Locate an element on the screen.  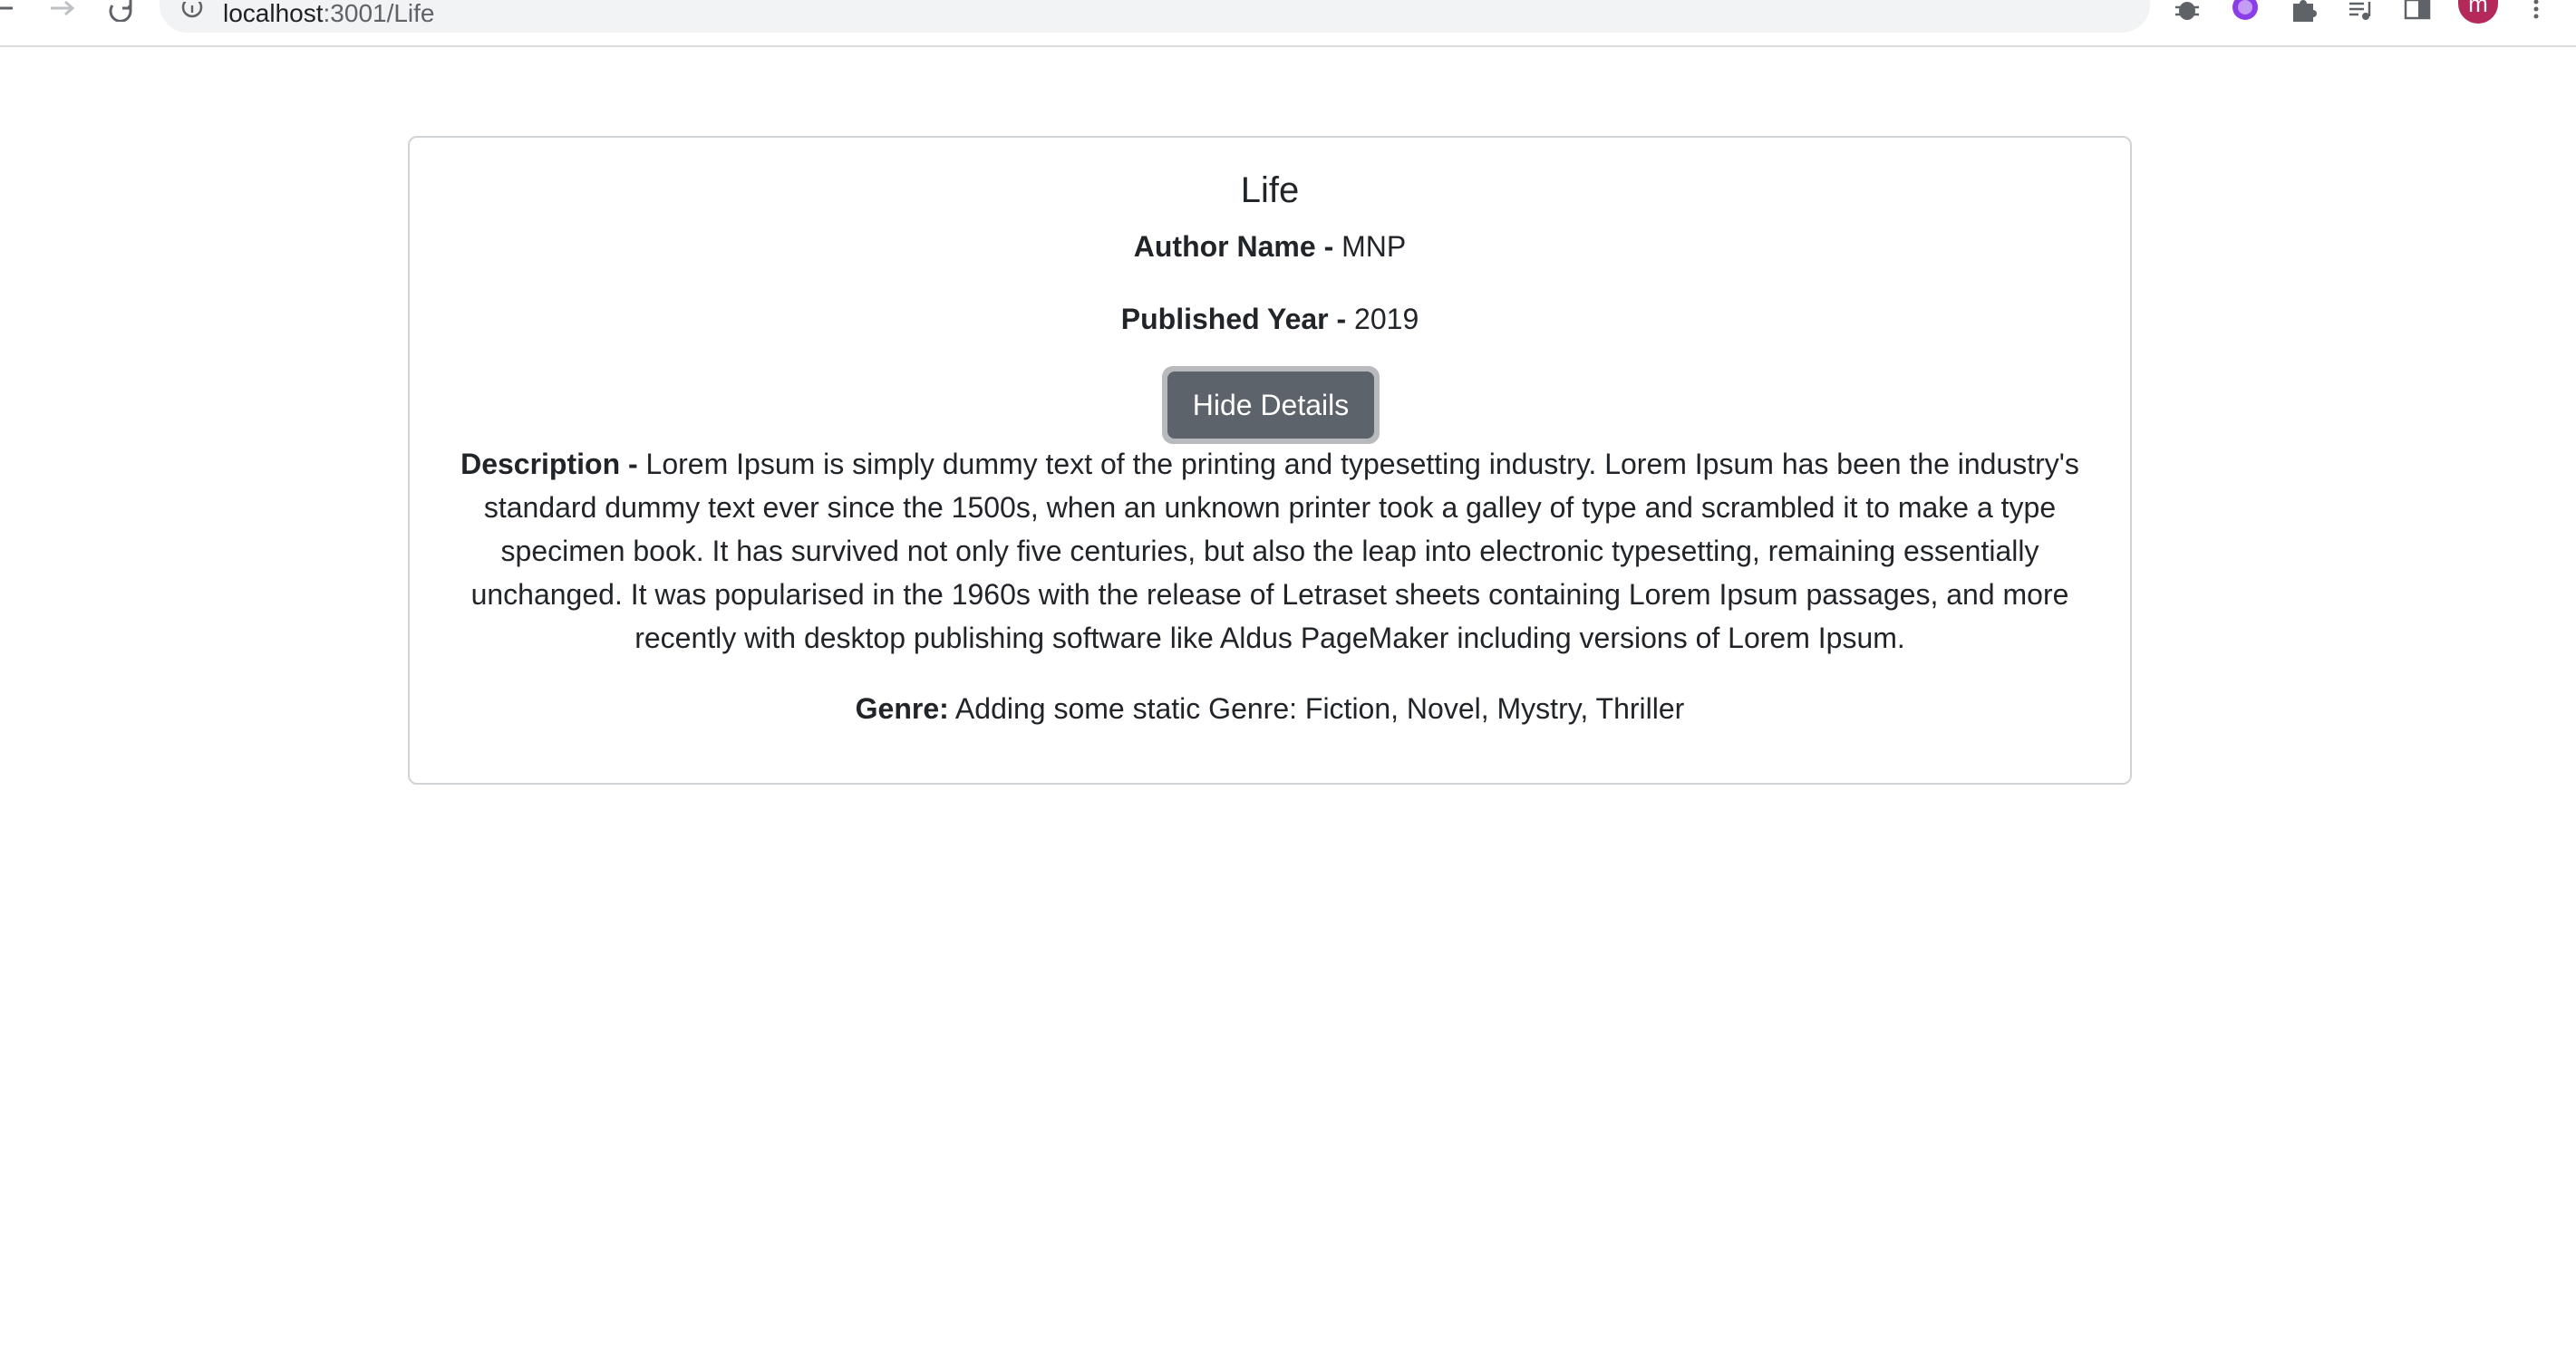
published-year-label: Published Year - is located at coordinates (1237, 319).